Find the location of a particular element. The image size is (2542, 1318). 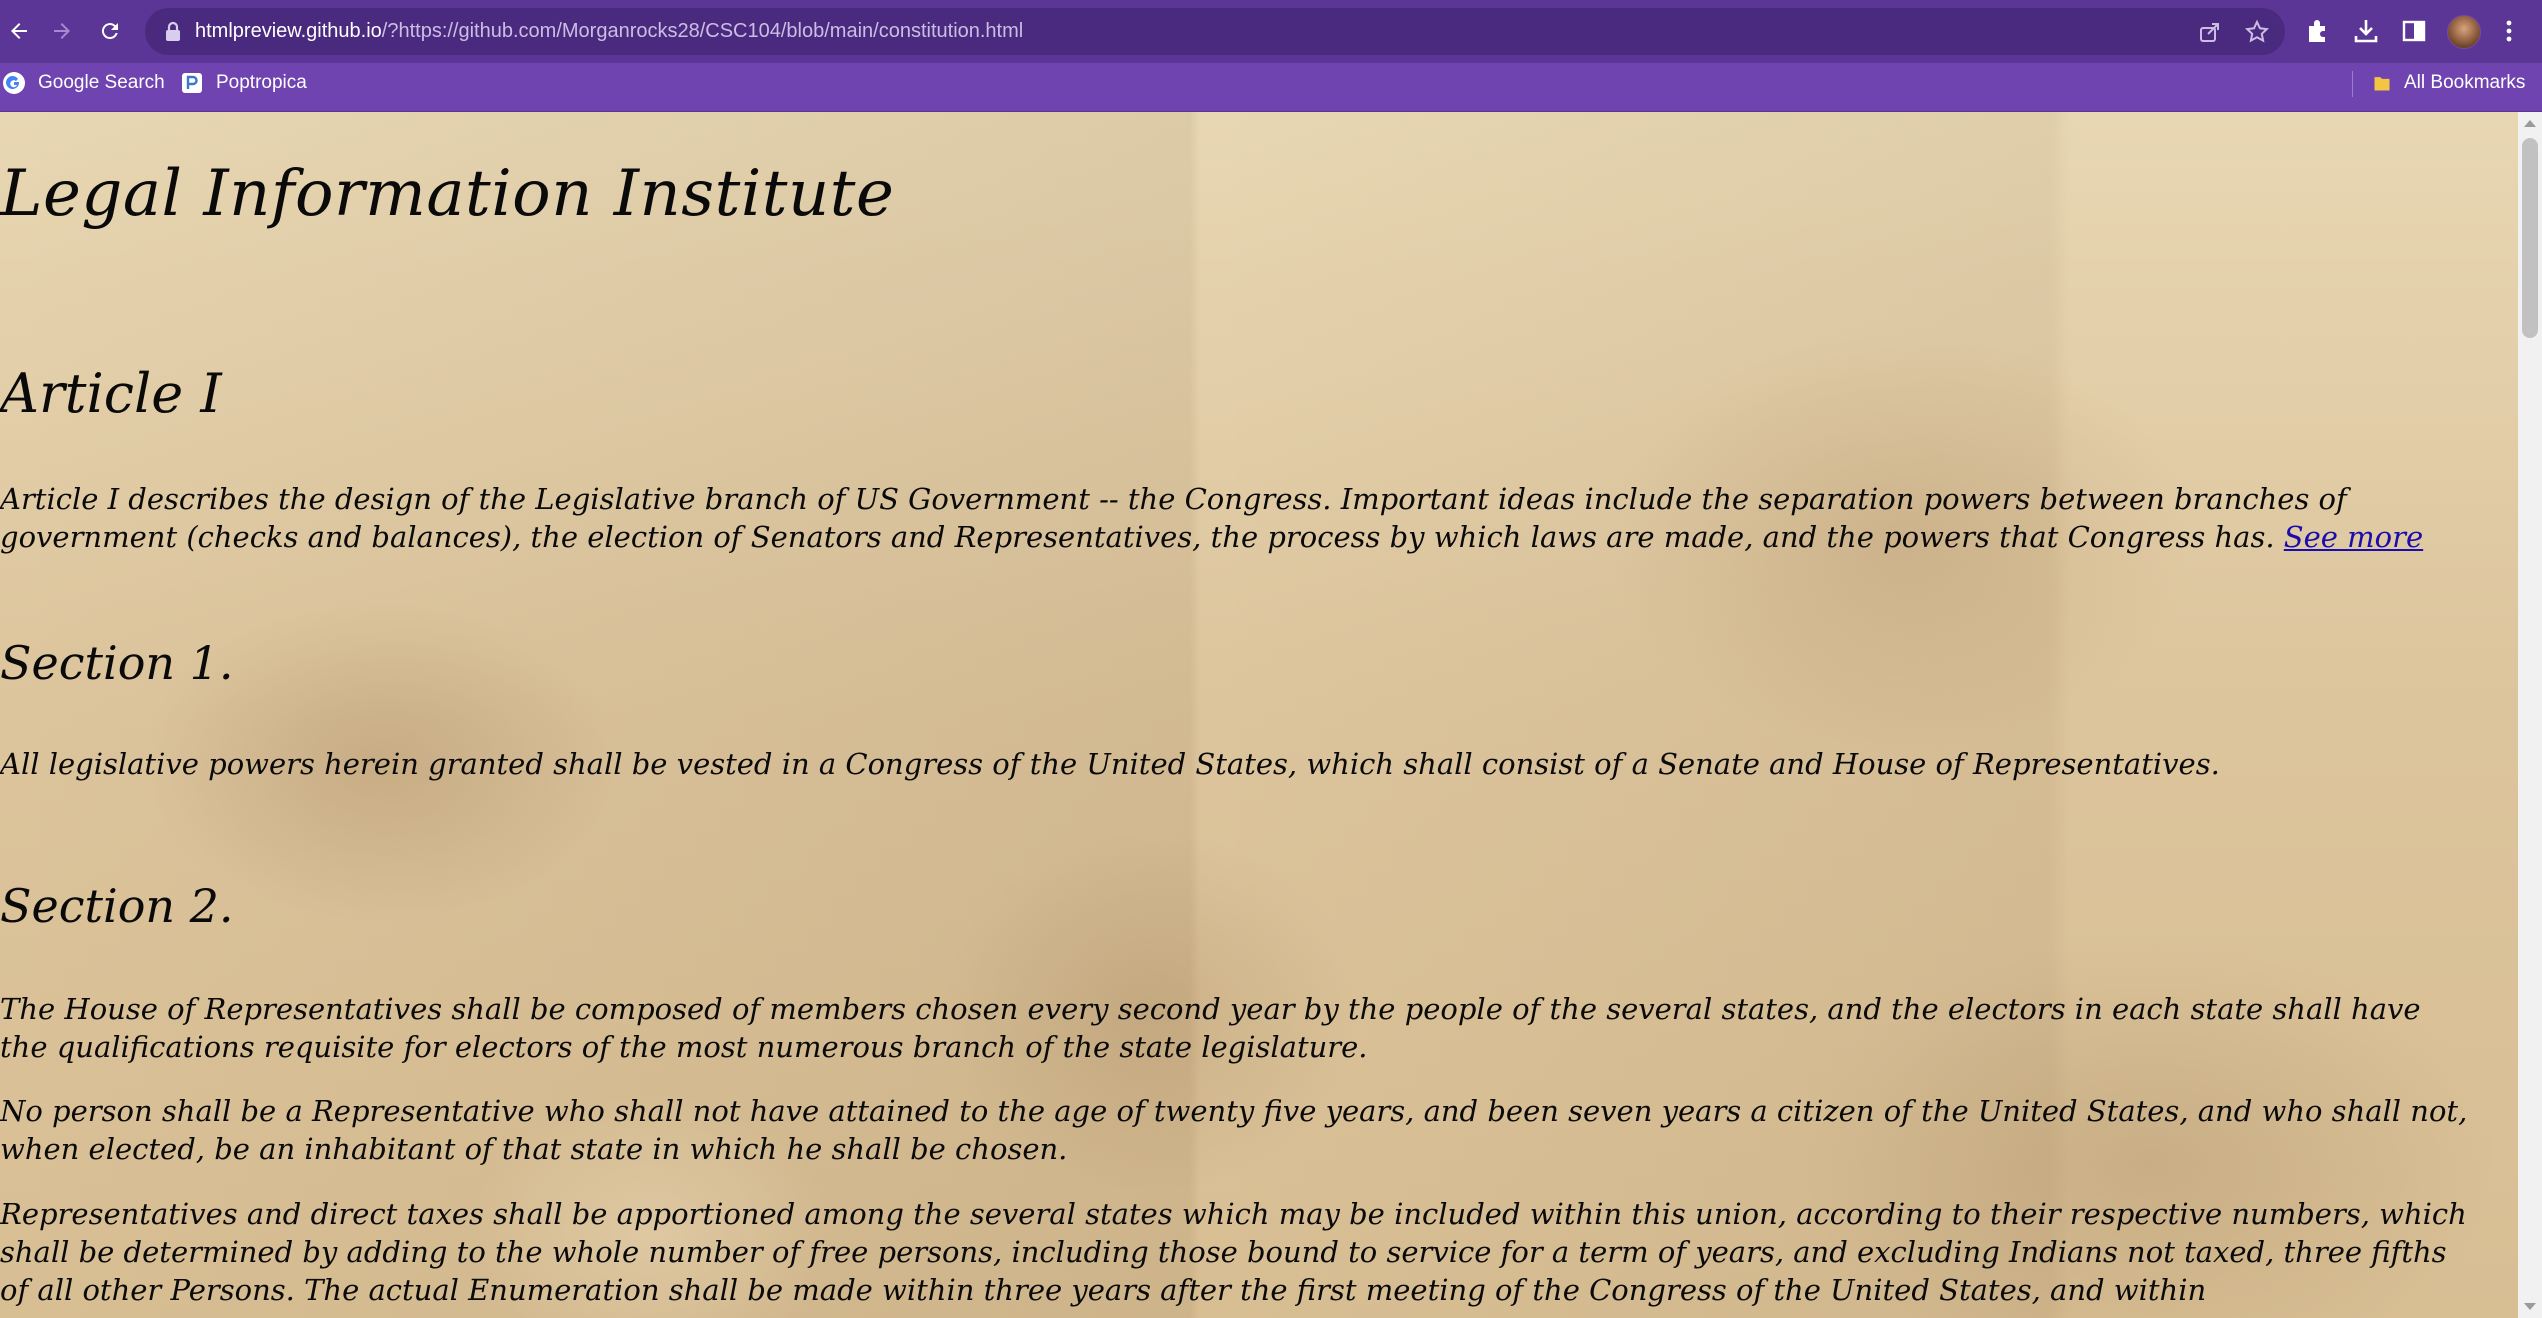

folder-icon is located at coordinates (2382, 84).